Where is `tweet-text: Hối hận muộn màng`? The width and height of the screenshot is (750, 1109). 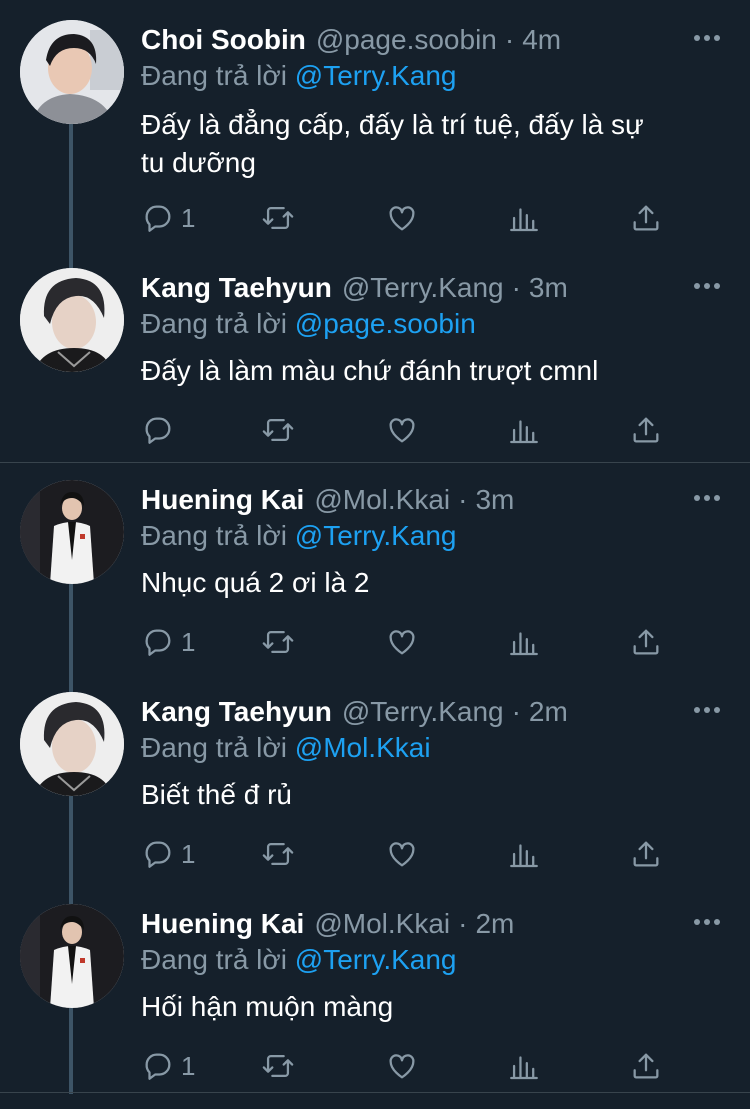
tweet-text: Hối hận muộn màng is located at coordinates (431, 1007).